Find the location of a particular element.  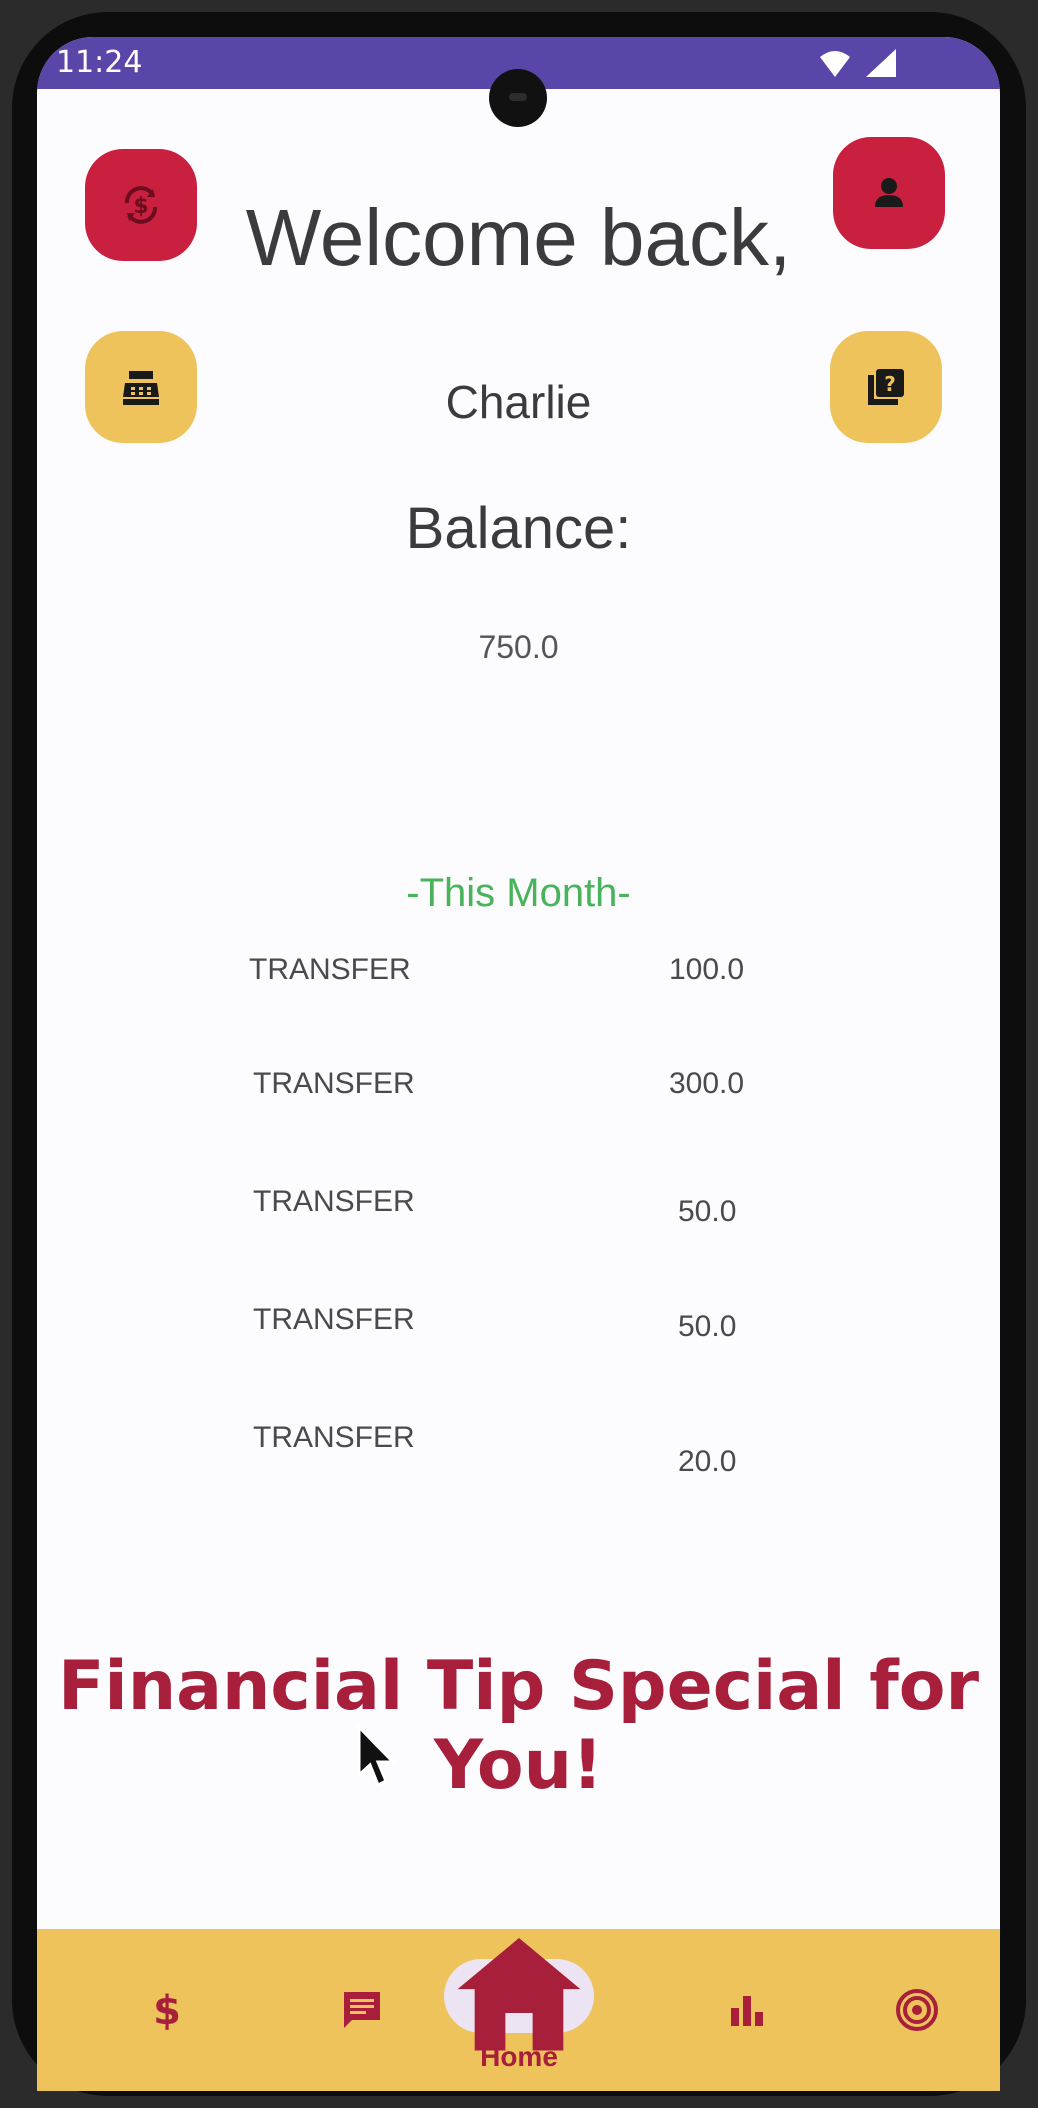

balance-label: Balance: is located at coordinates (518, 528).